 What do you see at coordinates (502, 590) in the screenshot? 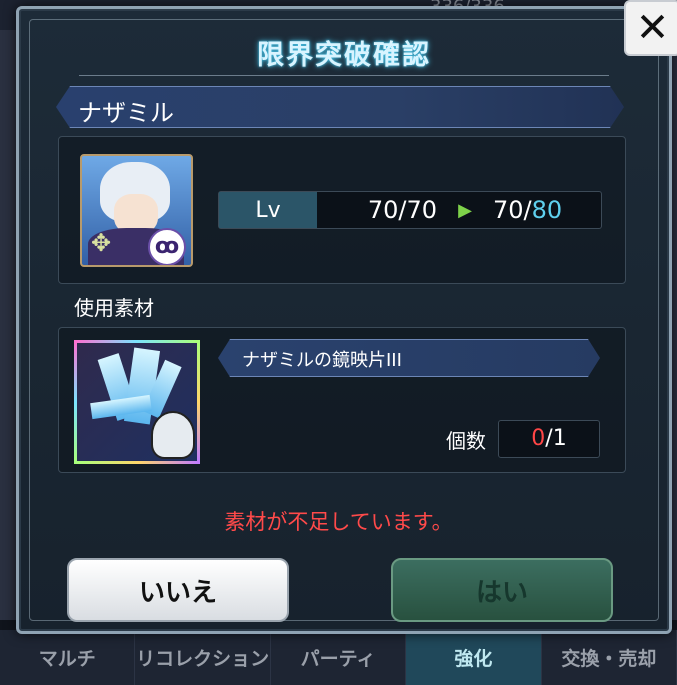
I see `yes-button: はい` at bounding box center [502, 590].